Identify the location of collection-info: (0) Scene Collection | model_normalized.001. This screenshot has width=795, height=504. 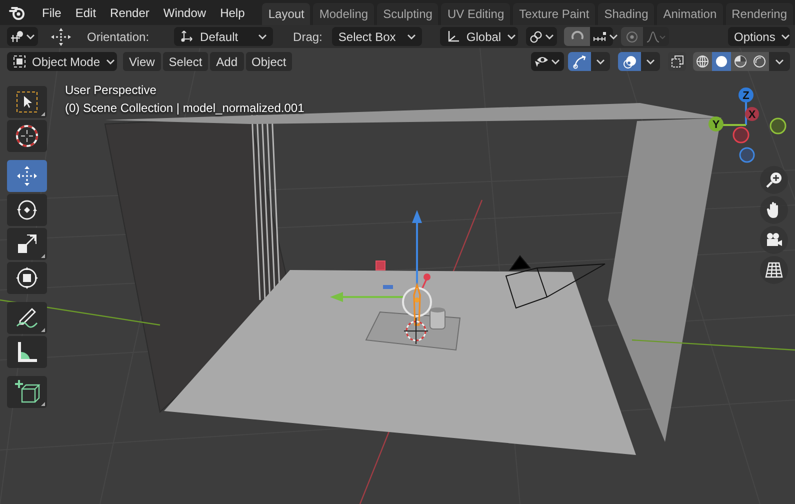
(184, 108).